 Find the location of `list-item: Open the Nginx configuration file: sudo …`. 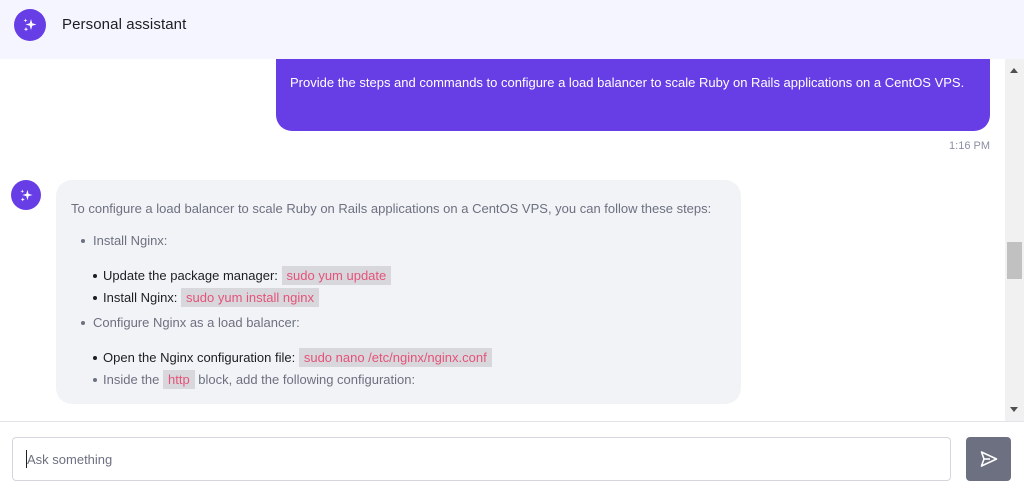

list-item: Open the Nginx configuration file: sudo … is located at coordinates (409, 358).